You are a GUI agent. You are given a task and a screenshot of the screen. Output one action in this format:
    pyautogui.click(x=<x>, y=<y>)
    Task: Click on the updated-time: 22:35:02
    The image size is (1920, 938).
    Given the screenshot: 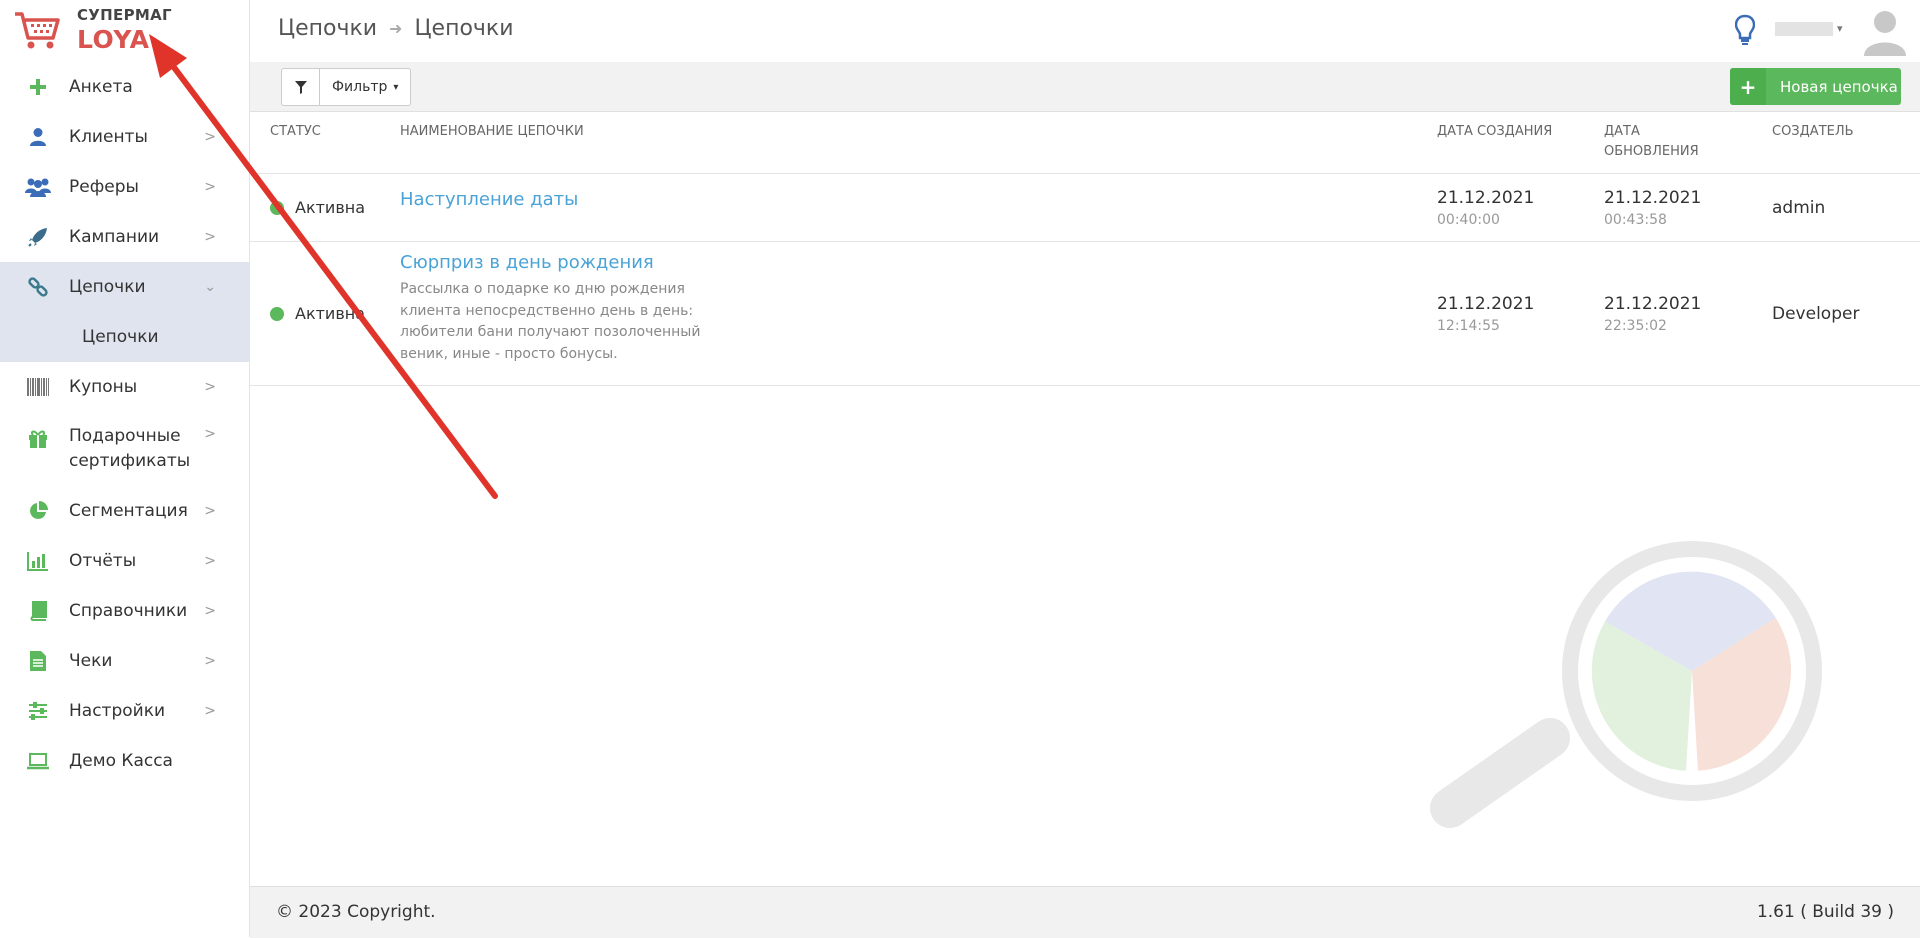 What is the action you would take?
    pyautogui.click(x=1635, y=326)
    